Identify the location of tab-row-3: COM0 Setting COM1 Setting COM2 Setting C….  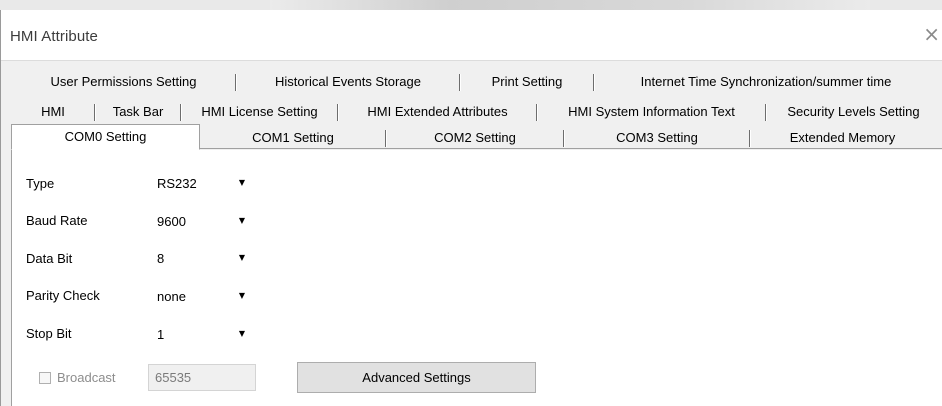
(476, 137).